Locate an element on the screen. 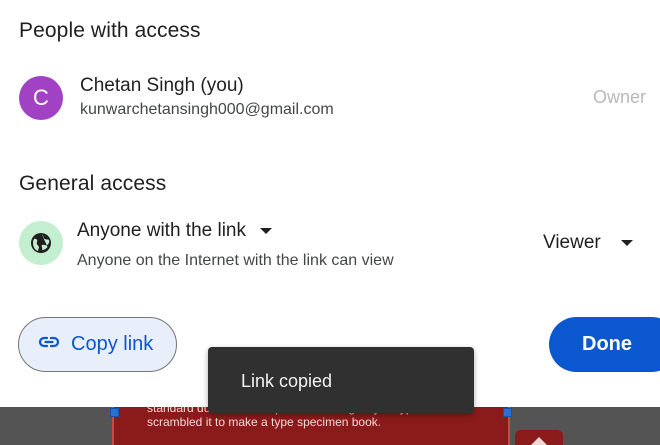  copy-link-button: Copy link is located at coordinates (97, 344).